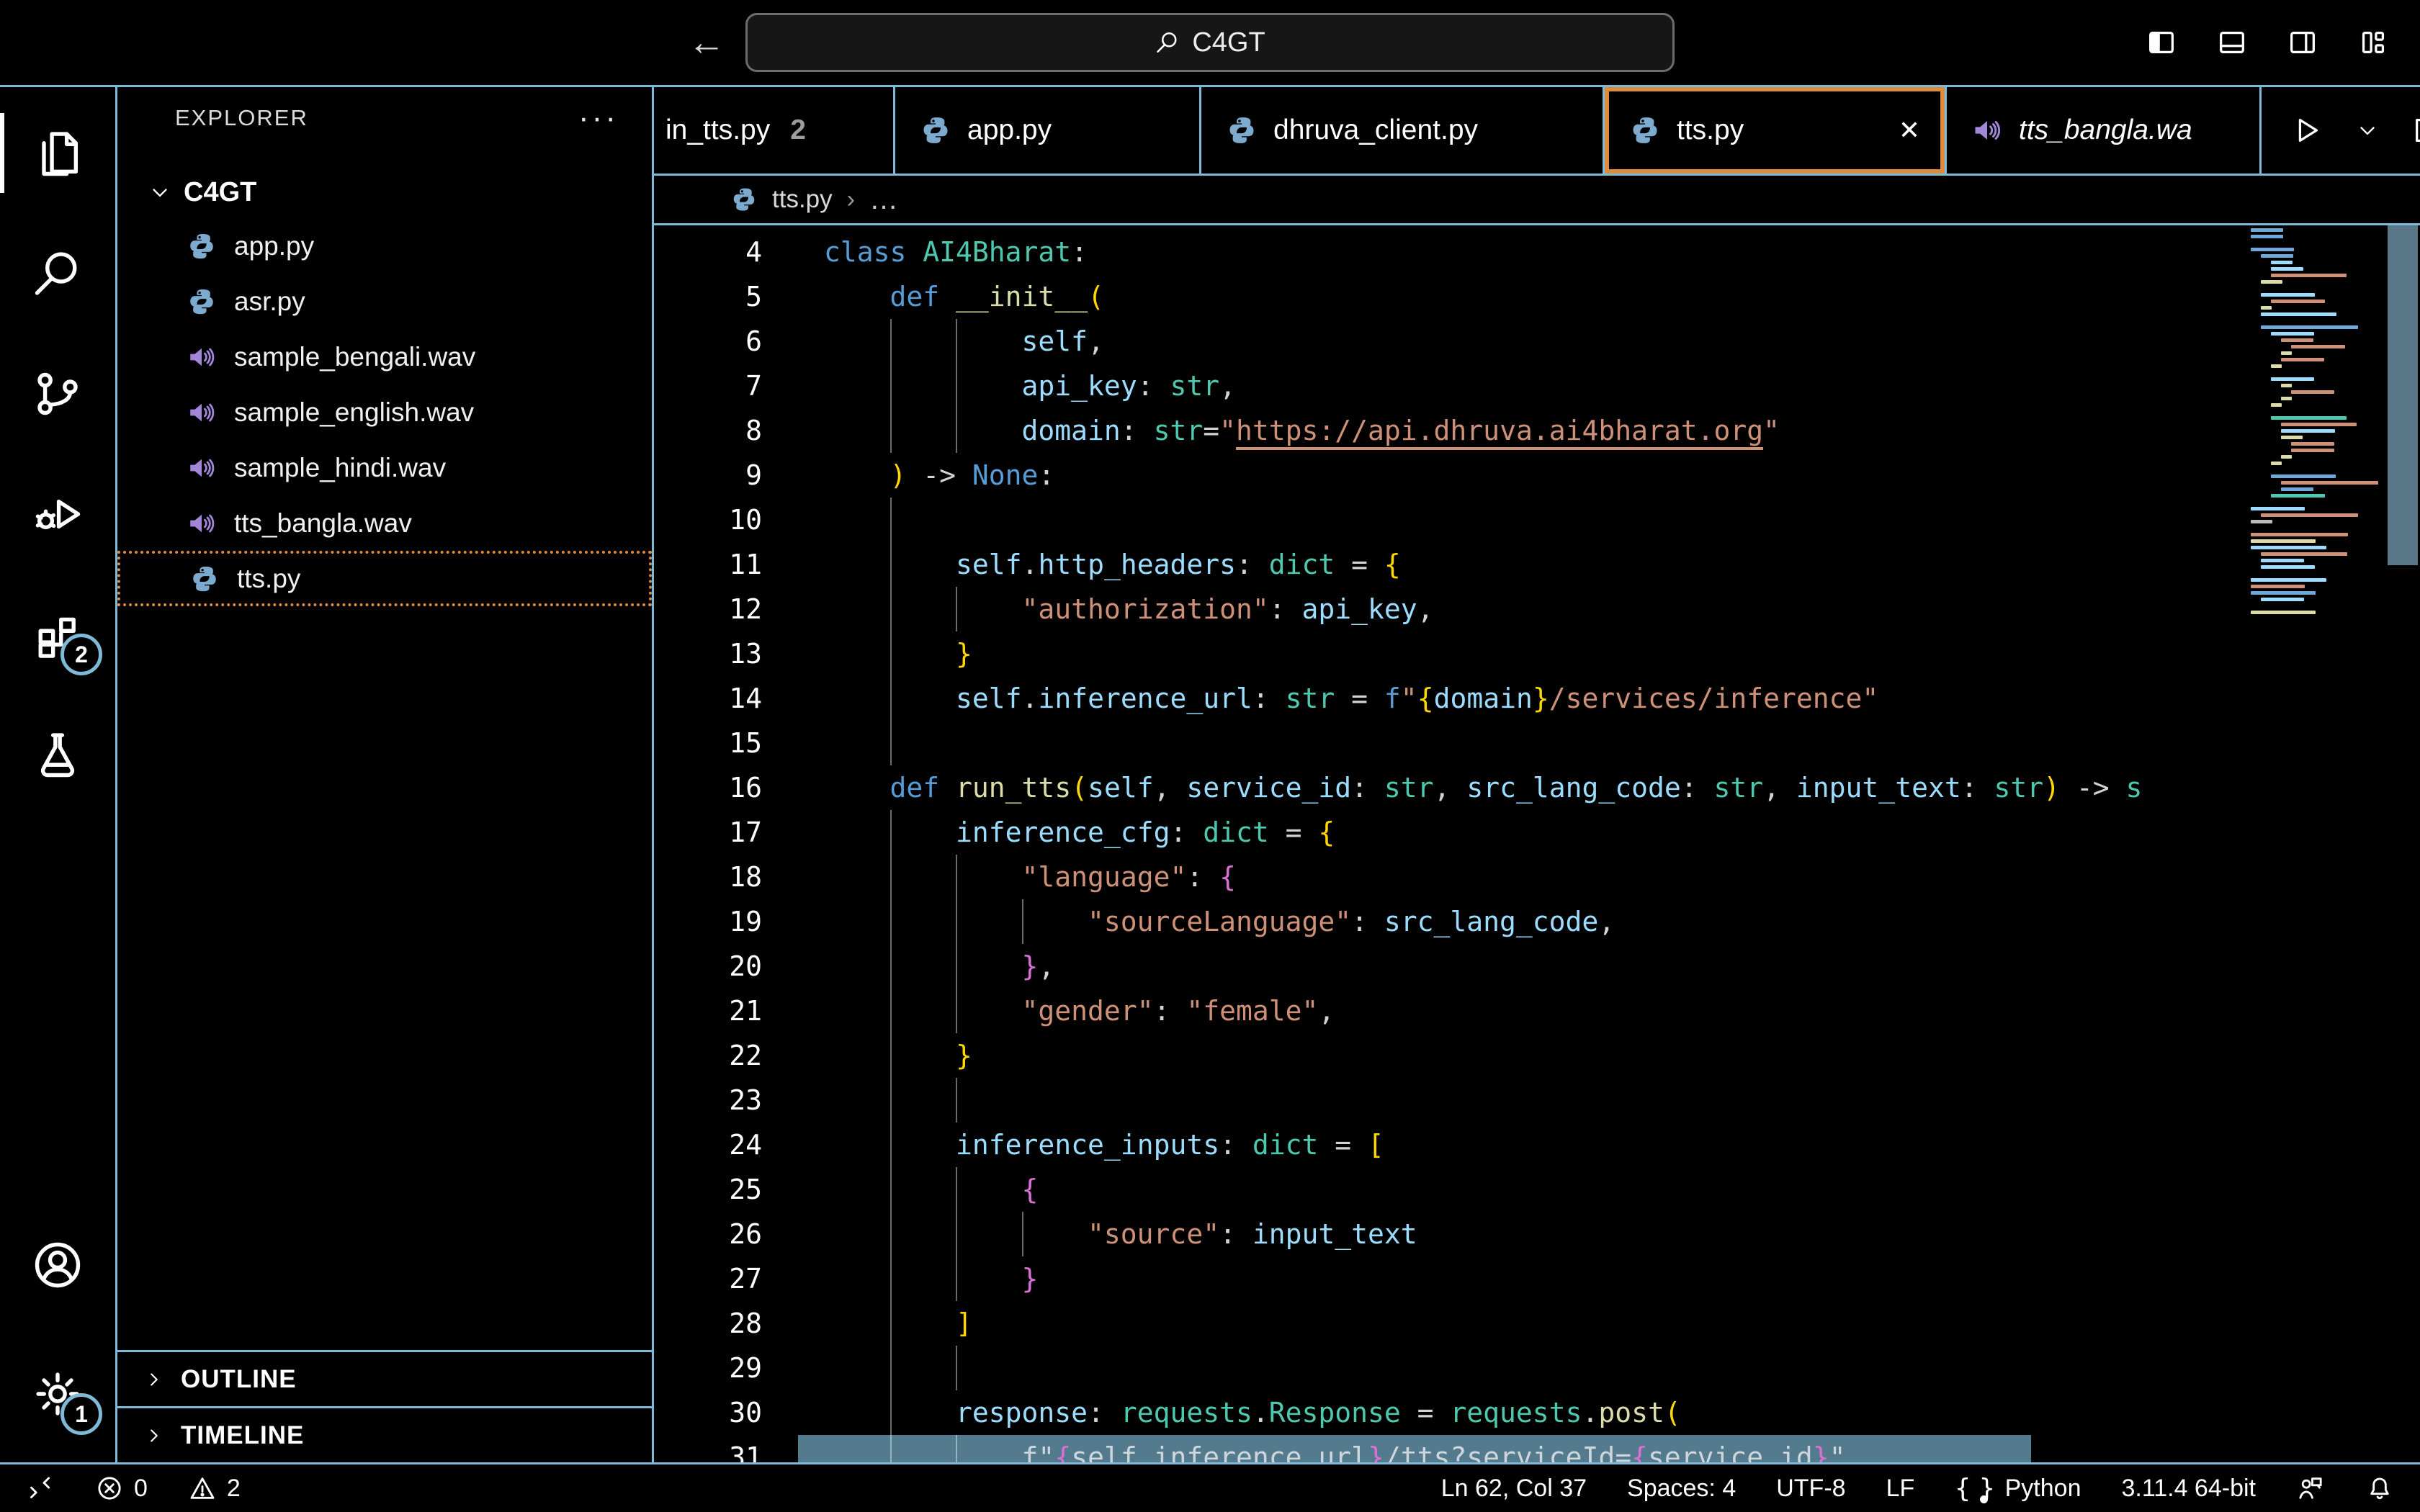 This screenshot has width=2420, height=1512. I want to click on tree-root-folder: C4GT, so click(384, 192).